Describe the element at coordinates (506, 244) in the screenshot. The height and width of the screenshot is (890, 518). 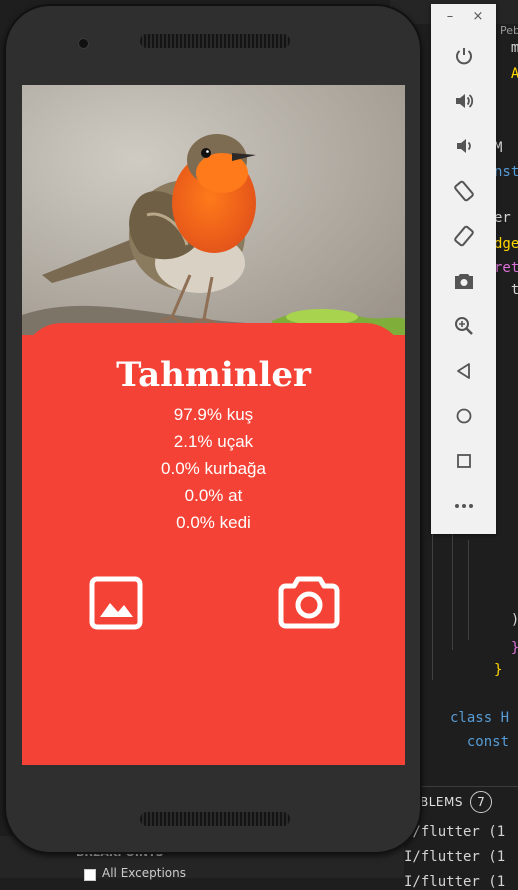
I see `code-line: dge` at that location.